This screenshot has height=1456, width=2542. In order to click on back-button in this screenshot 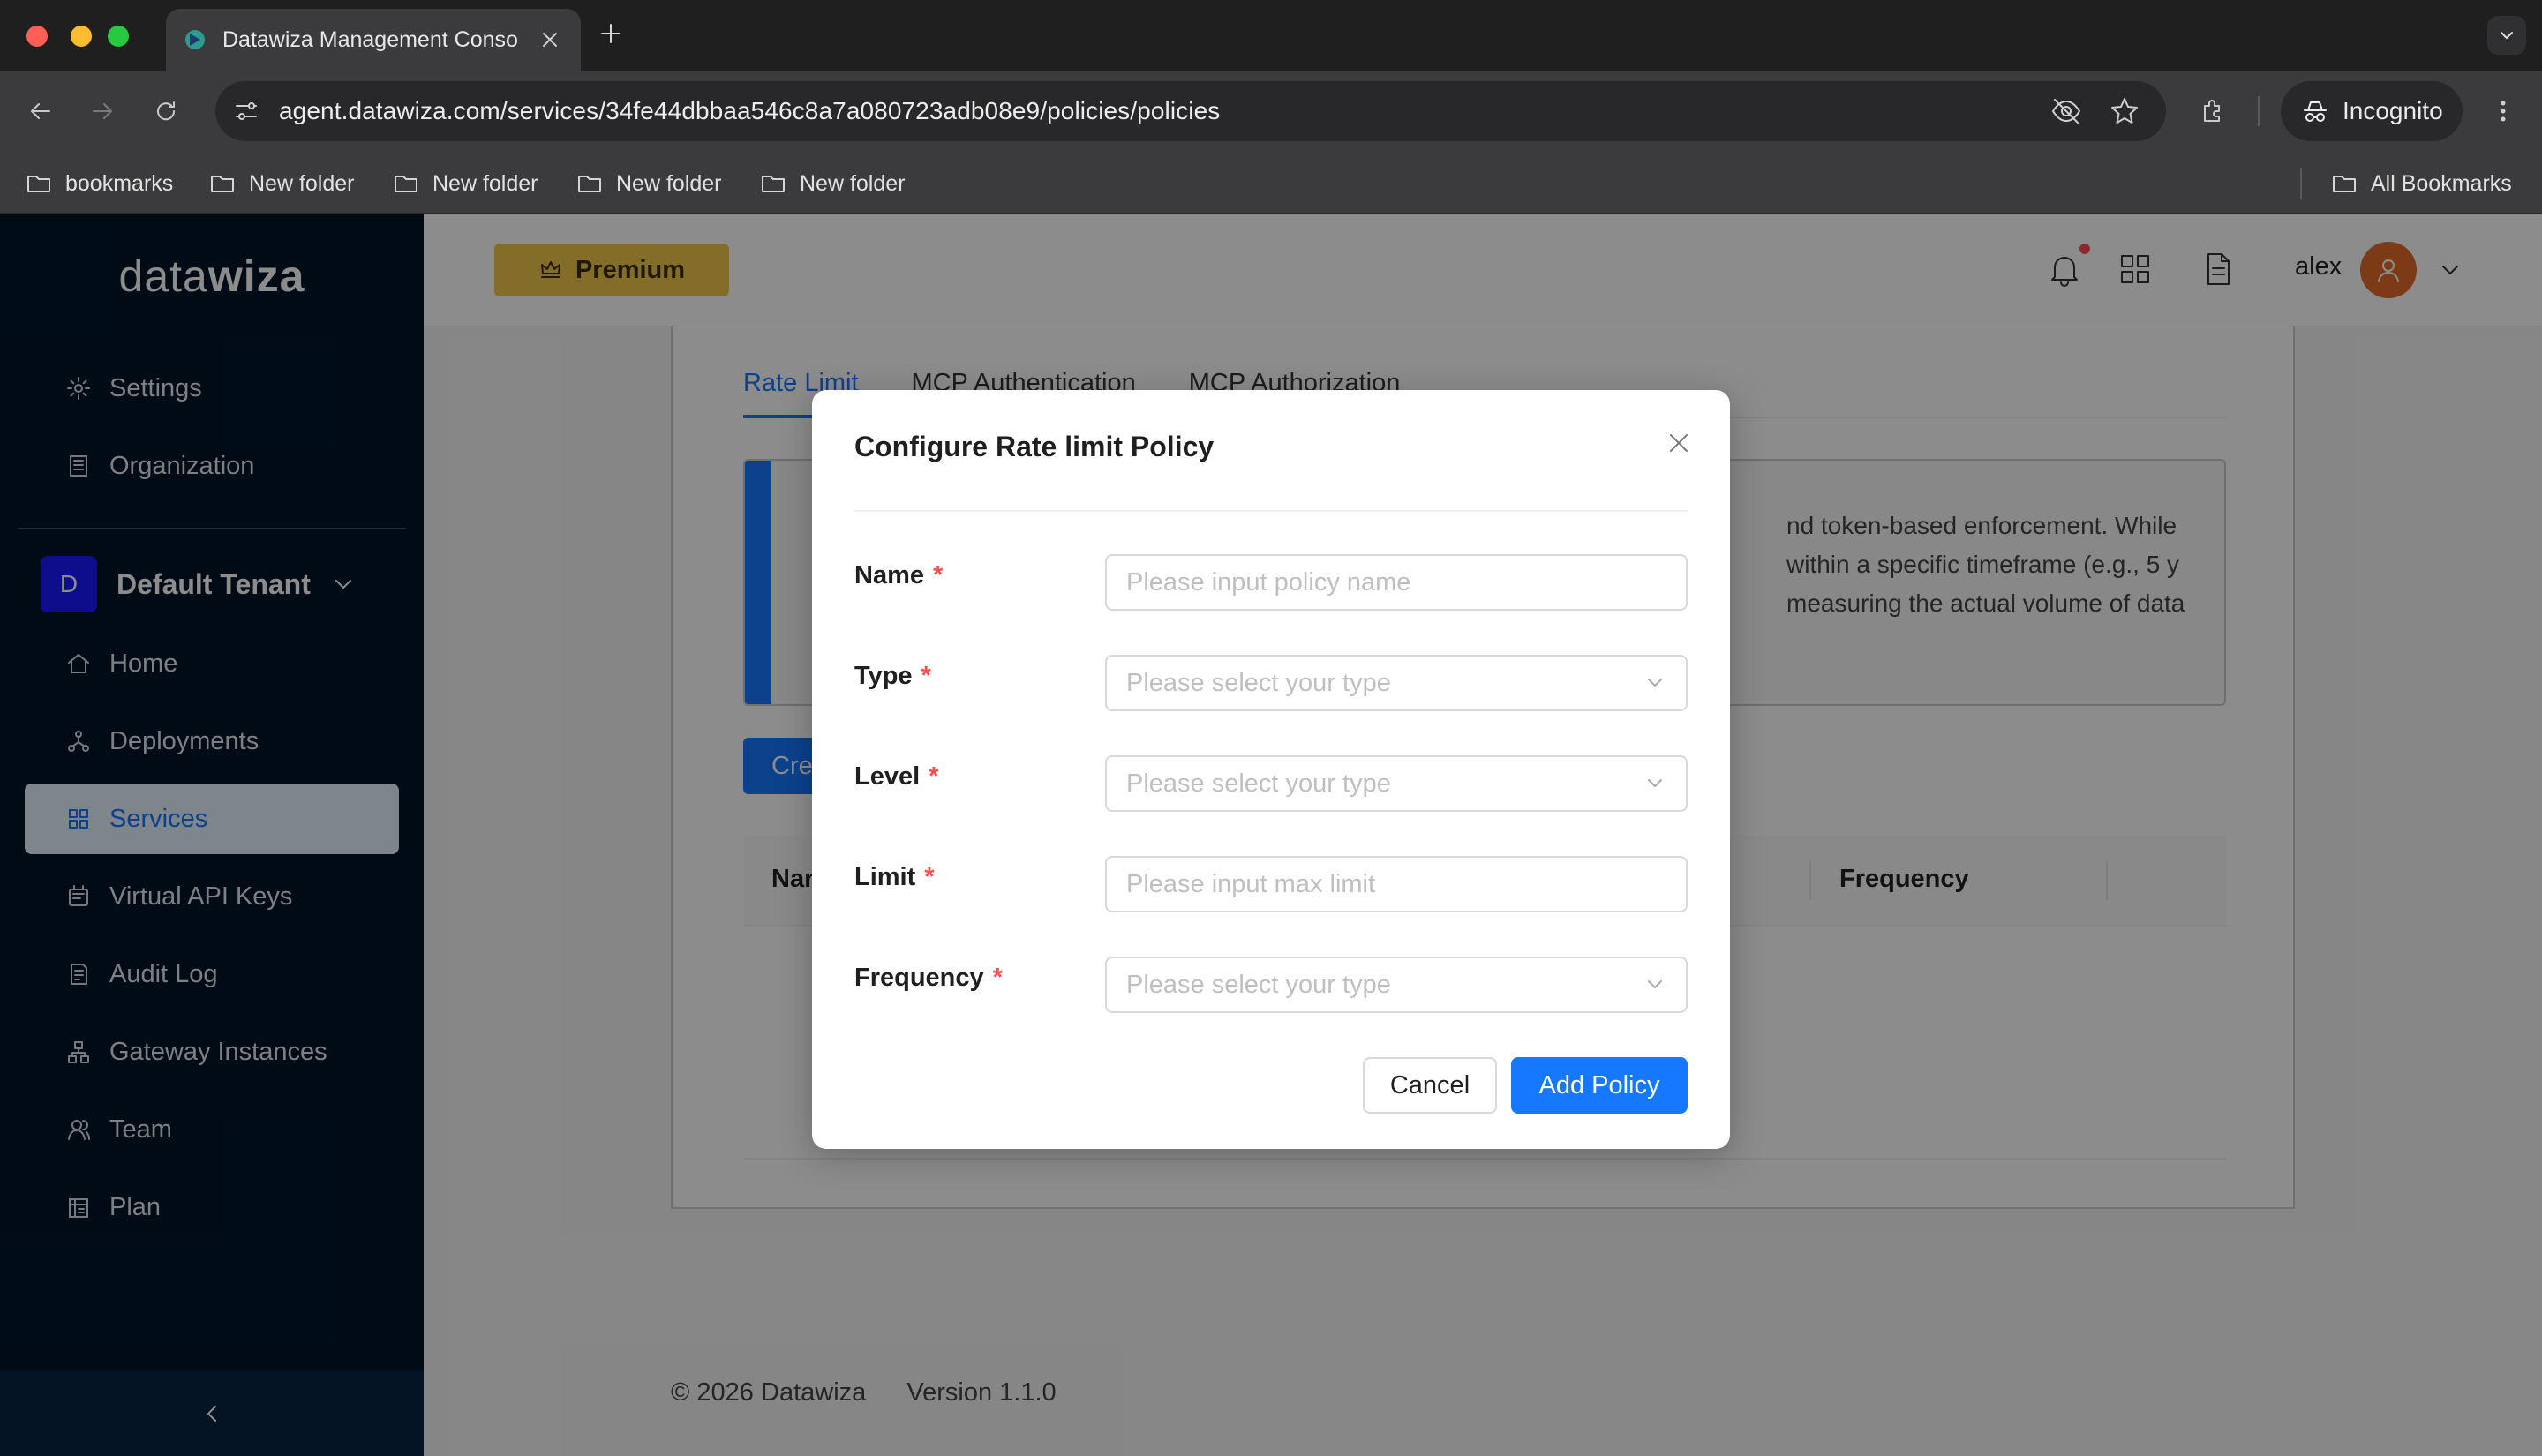, I will do `click(40, 111)`.